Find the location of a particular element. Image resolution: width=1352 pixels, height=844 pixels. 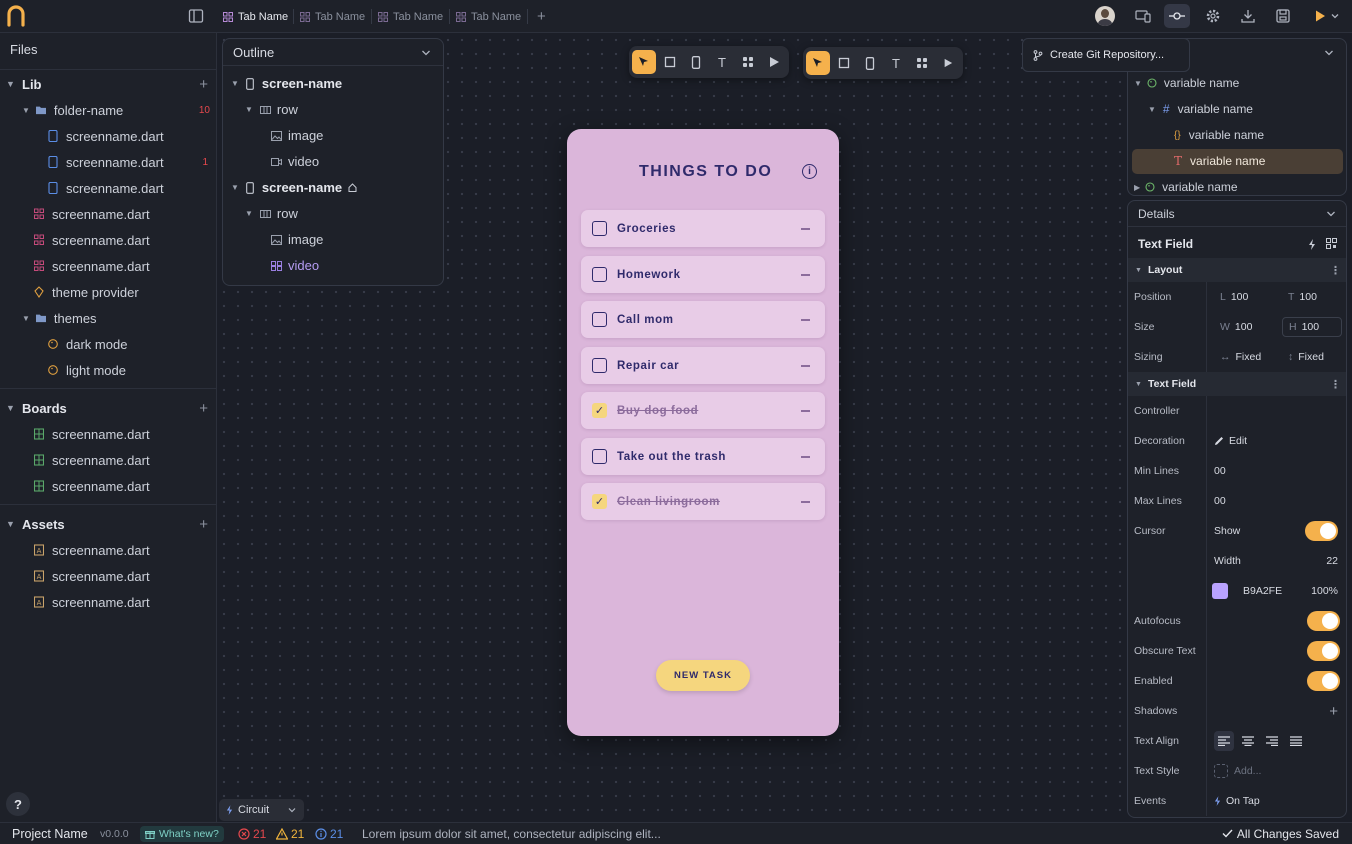

sidebar-toggle-icon is located at coordinates (196, 16).